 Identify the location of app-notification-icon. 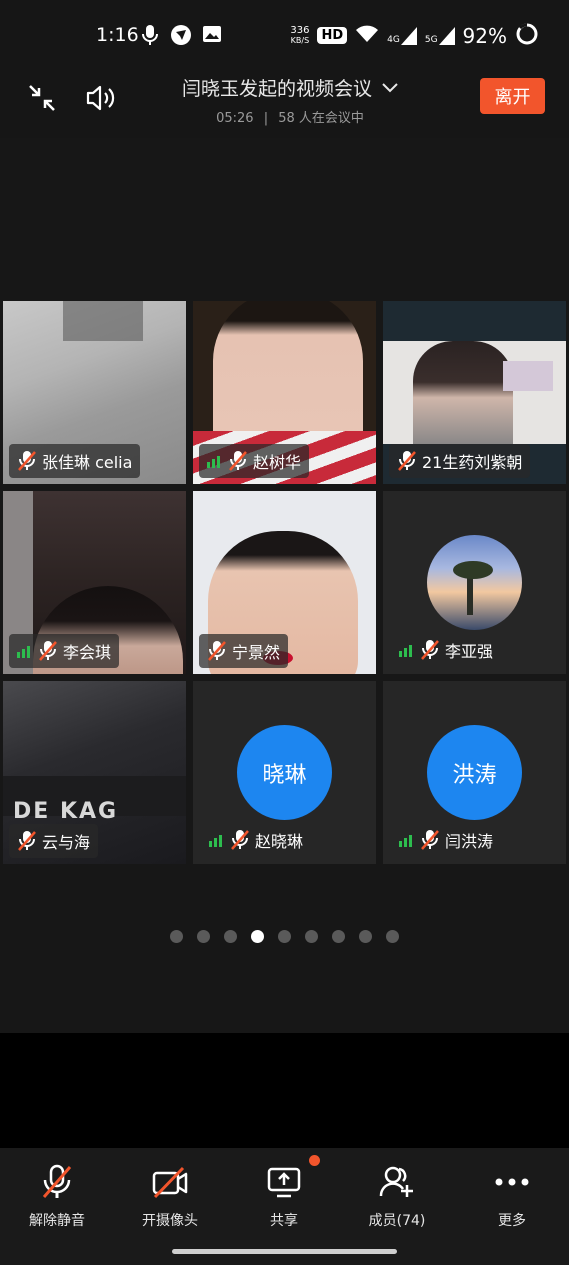
(181, 37).